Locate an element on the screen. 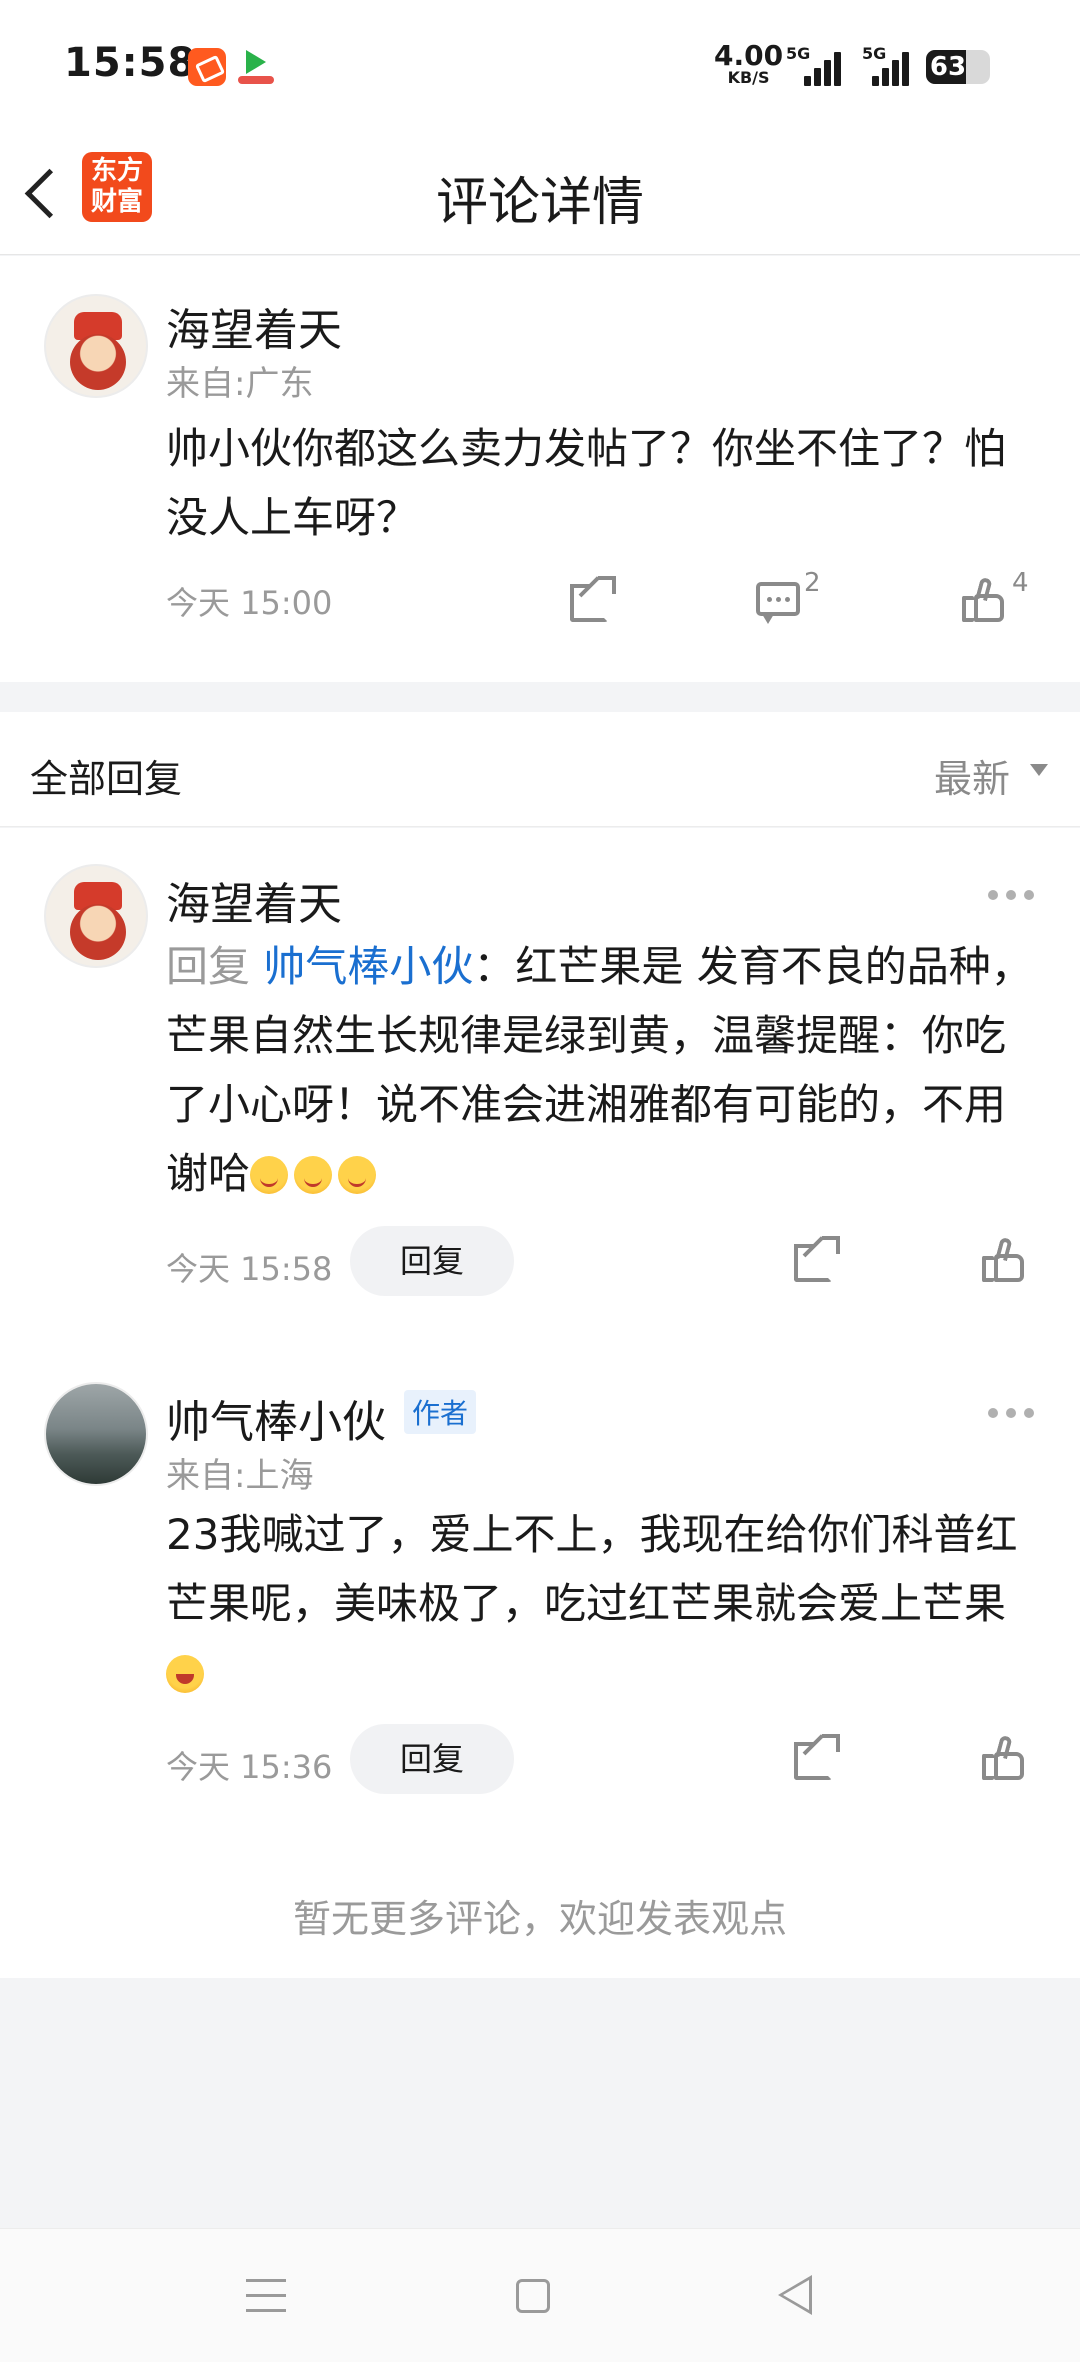 This screenshot has height=2362, width=1080. laugh-emoji-icon is located at coordinates (185, 1674).